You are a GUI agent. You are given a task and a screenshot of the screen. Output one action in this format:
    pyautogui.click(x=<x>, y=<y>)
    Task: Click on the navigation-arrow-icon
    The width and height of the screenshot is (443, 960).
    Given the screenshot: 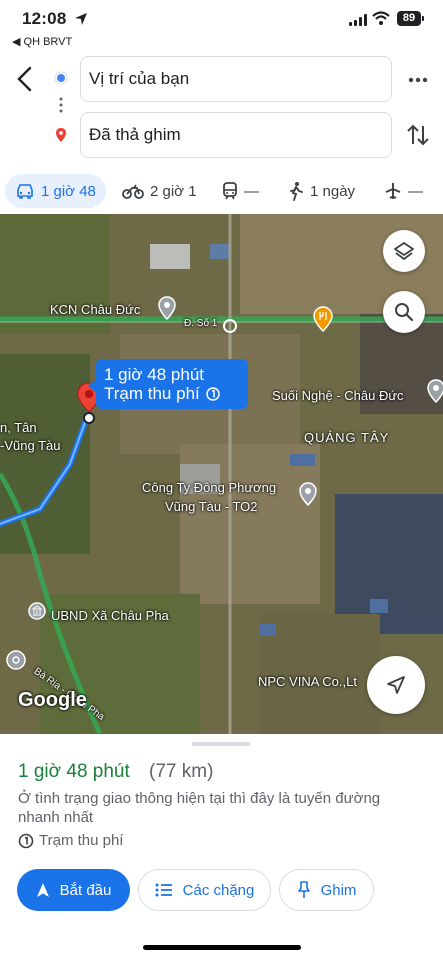 What is the action you would take?
    pyautogui.click(x=396, y=685)
    